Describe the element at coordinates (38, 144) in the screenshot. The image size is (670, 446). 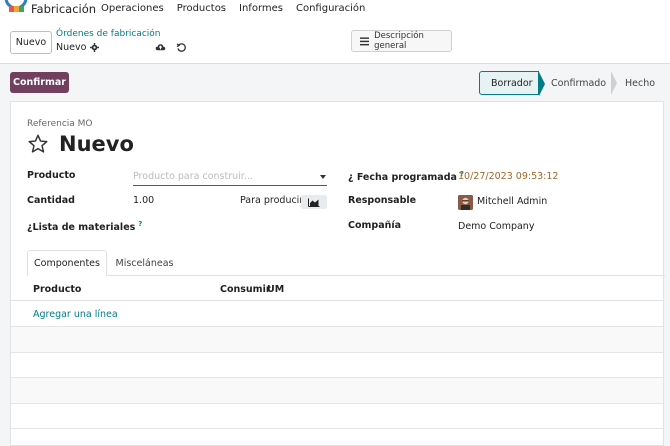
I see `star-icon` at that location.